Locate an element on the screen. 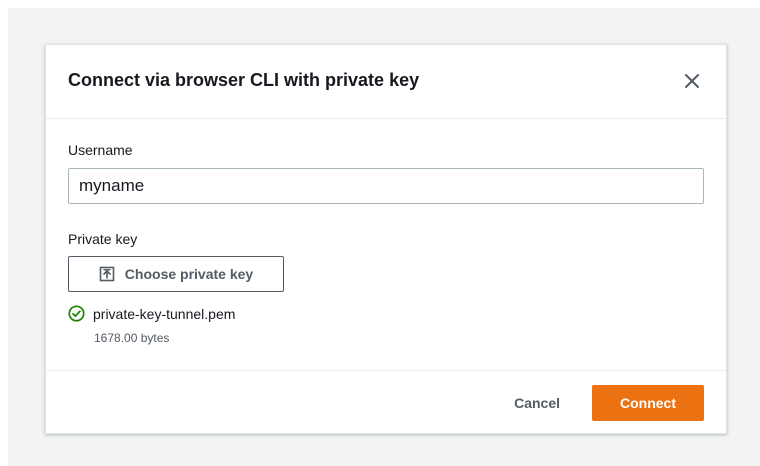 Image resolution: width=760 pixels, height=466 pixels. check-circle-icon is located at coordinates (76, 313).